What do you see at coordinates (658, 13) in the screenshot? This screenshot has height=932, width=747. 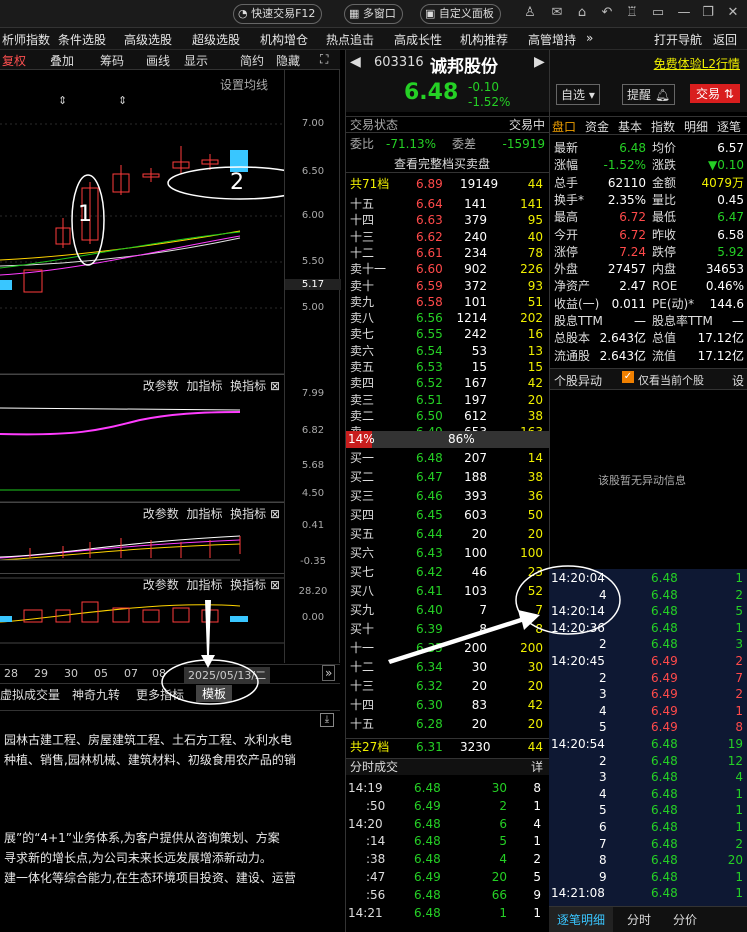 I see `window-icon: ▭` at bounding box center [658, 13].